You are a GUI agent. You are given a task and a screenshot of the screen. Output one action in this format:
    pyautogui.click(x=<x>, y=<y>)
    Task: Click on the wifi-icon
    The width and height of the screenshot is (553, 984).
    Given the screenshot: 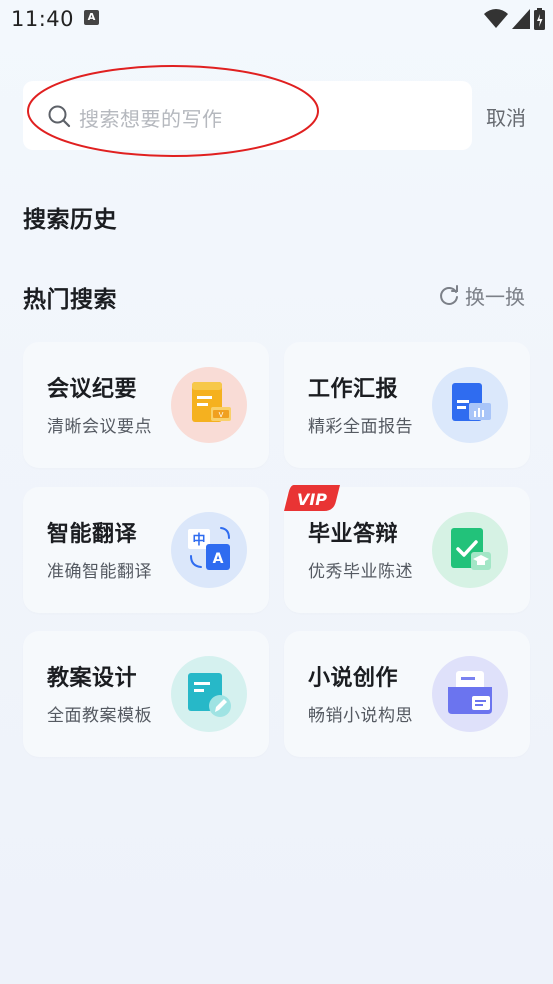 What is the action you would take?
    pyautogui.click(x=496, y=18)
    